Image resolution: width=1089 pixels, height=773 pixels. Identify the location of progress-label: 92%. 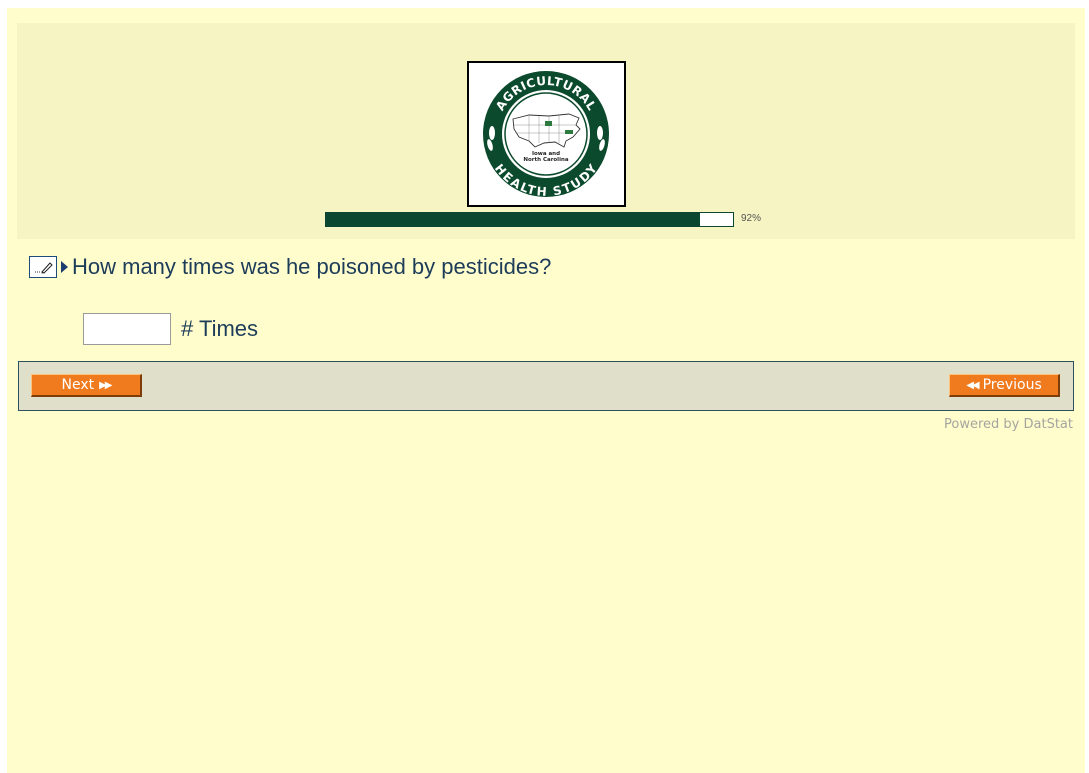
(751, 218).